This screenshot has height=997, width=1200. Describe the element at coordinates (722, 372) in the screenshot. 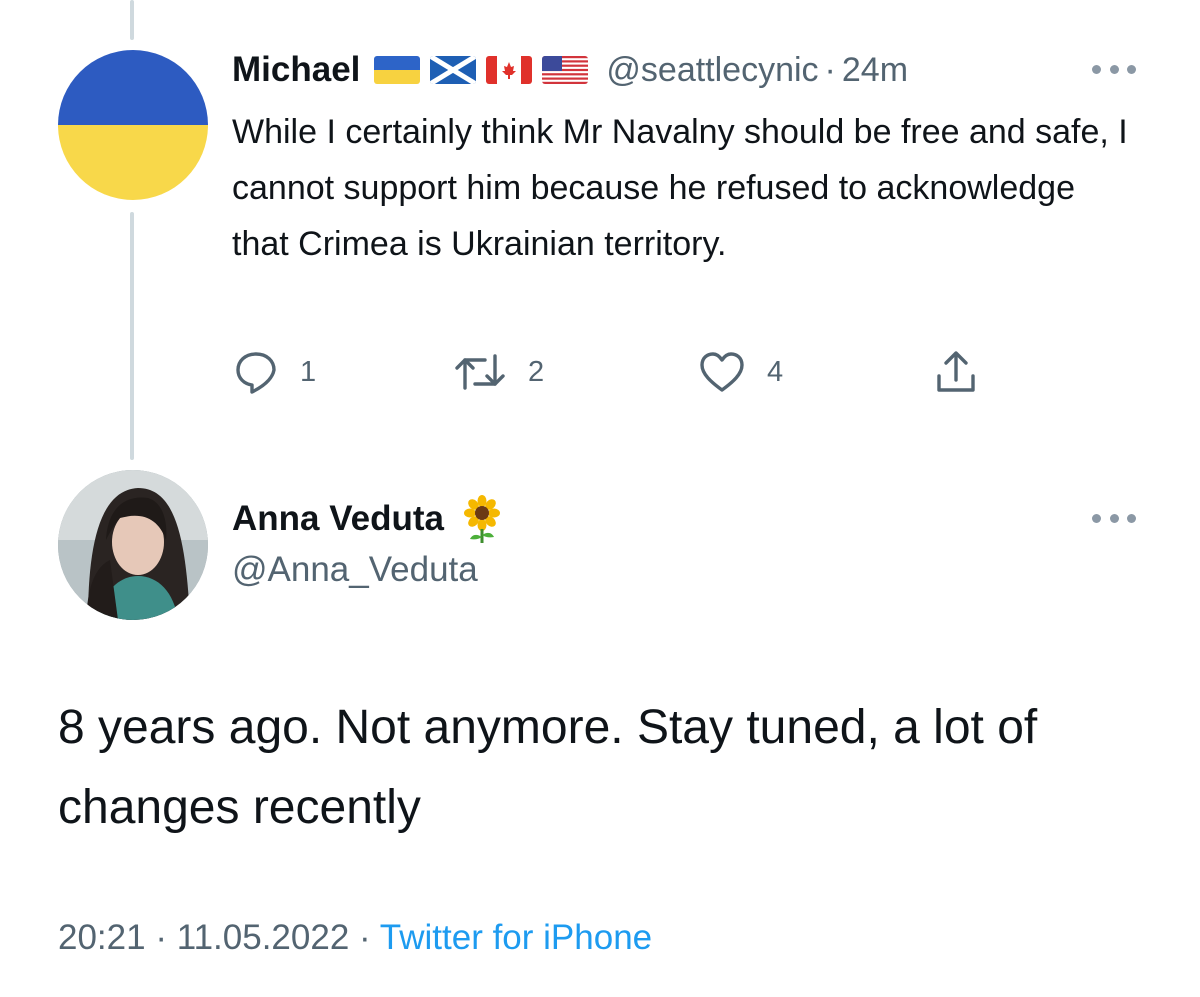

I see `heart-icon` at that location.